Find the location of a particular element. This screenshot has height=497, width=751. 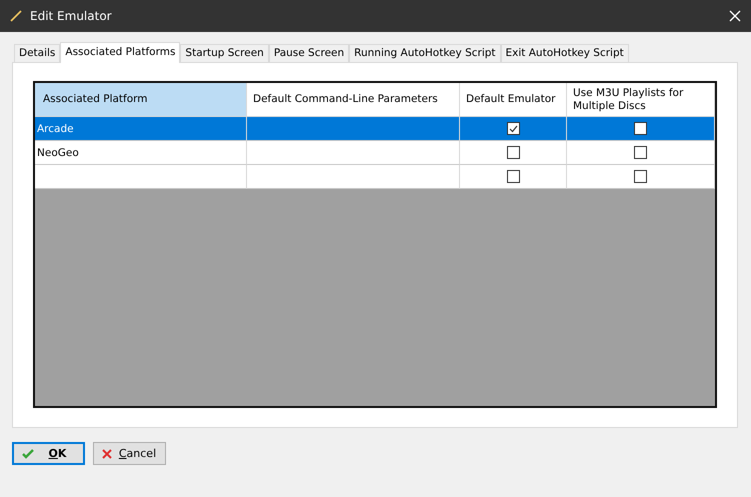

column-header: Use M3U Playlists for Multiple Discs is located at coordinates (641, 100).